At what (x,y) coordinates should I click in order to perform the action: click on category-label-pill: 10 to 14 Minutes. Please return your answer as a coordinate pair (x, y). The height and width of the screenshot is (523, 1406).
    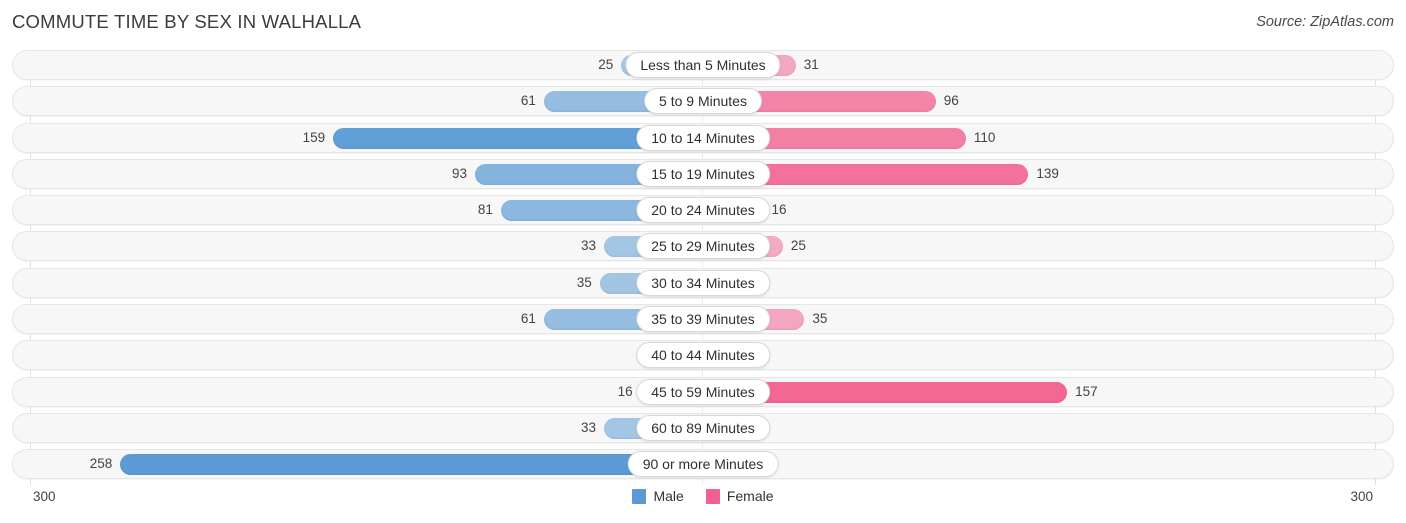
    Looking at the image, I should click on (703, 137).